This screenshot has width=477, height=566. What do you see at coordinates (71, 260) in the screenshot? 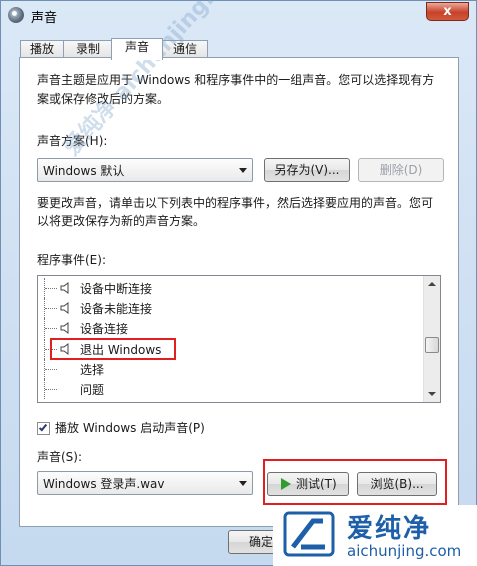
I see `program-events-label: 程序事件(E):` at bounding box center [71, 260].